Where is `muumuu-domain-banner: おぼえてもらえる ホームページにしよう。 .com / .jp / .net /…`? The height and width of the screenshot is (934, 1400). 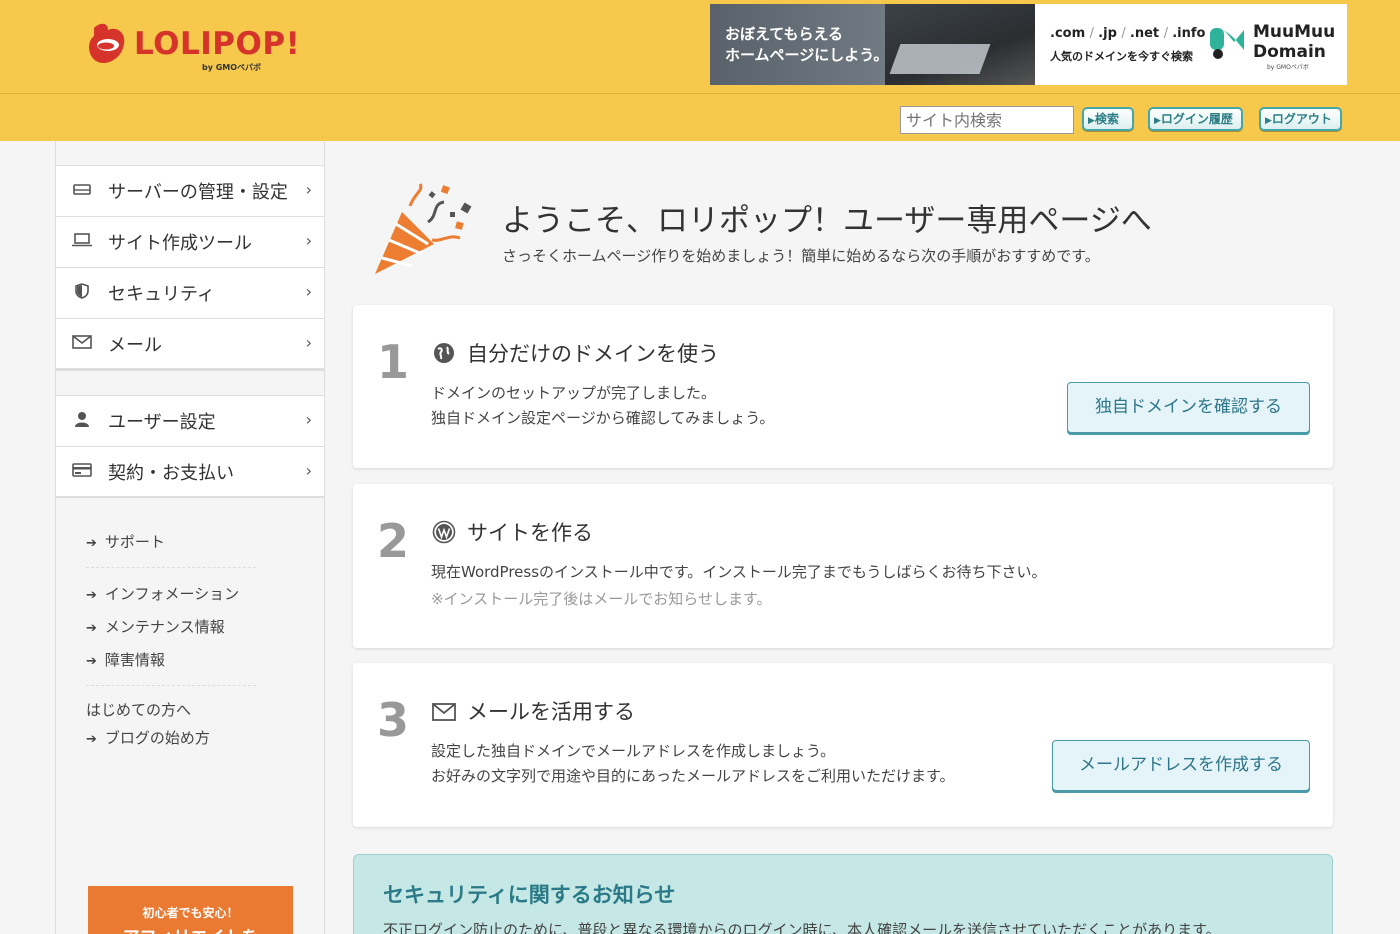
muumuu-domain-banner: おぼえてもらえる ホームページにしよう。 .com / .jp / .net /… is located at coordinates (1028, 44).